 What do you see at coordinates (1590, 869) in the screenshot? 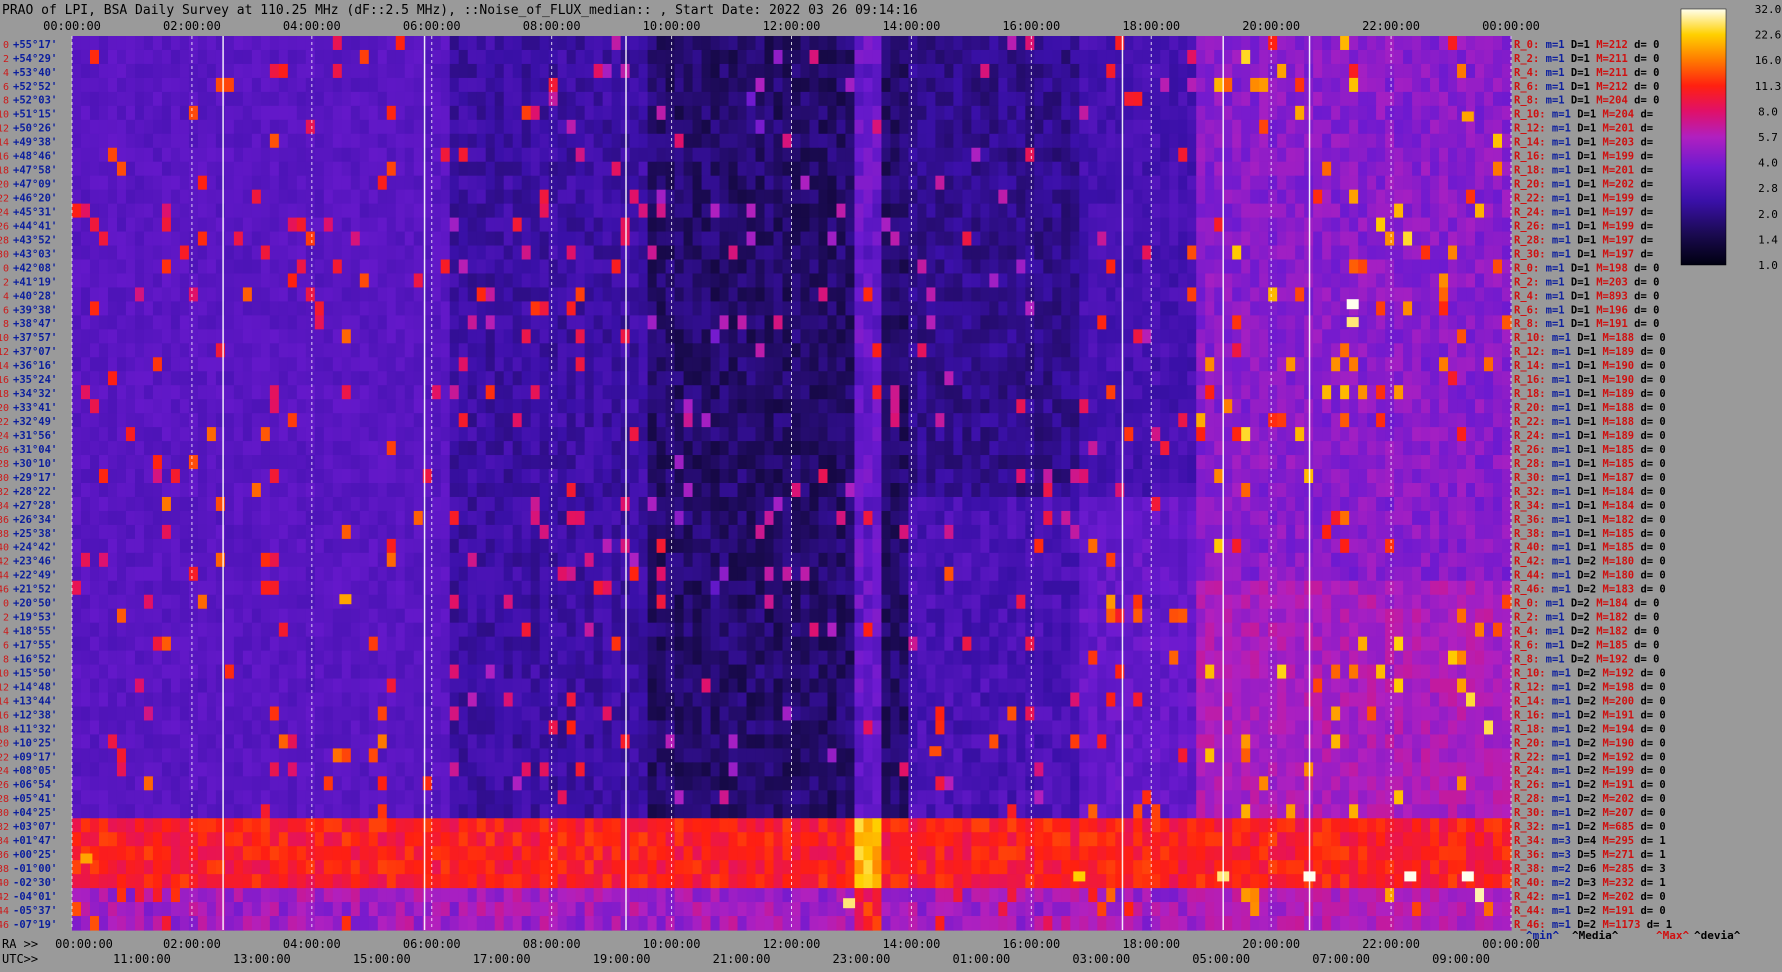
I see `beam-stat-row: R_38: m=2 D=6 M=285 d= 3` at bounding box center [1590, 869].